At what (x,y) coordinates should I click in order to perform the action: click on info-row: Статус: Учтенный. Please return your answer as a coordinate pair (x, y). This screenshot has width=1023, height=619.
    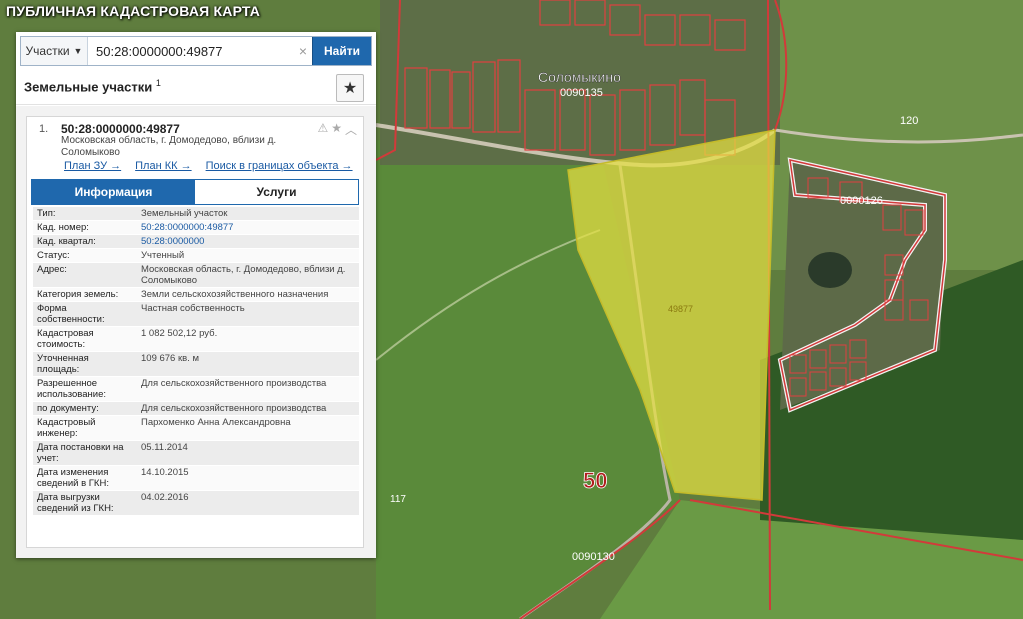
    Looking at the image, I should click on (196, 256).